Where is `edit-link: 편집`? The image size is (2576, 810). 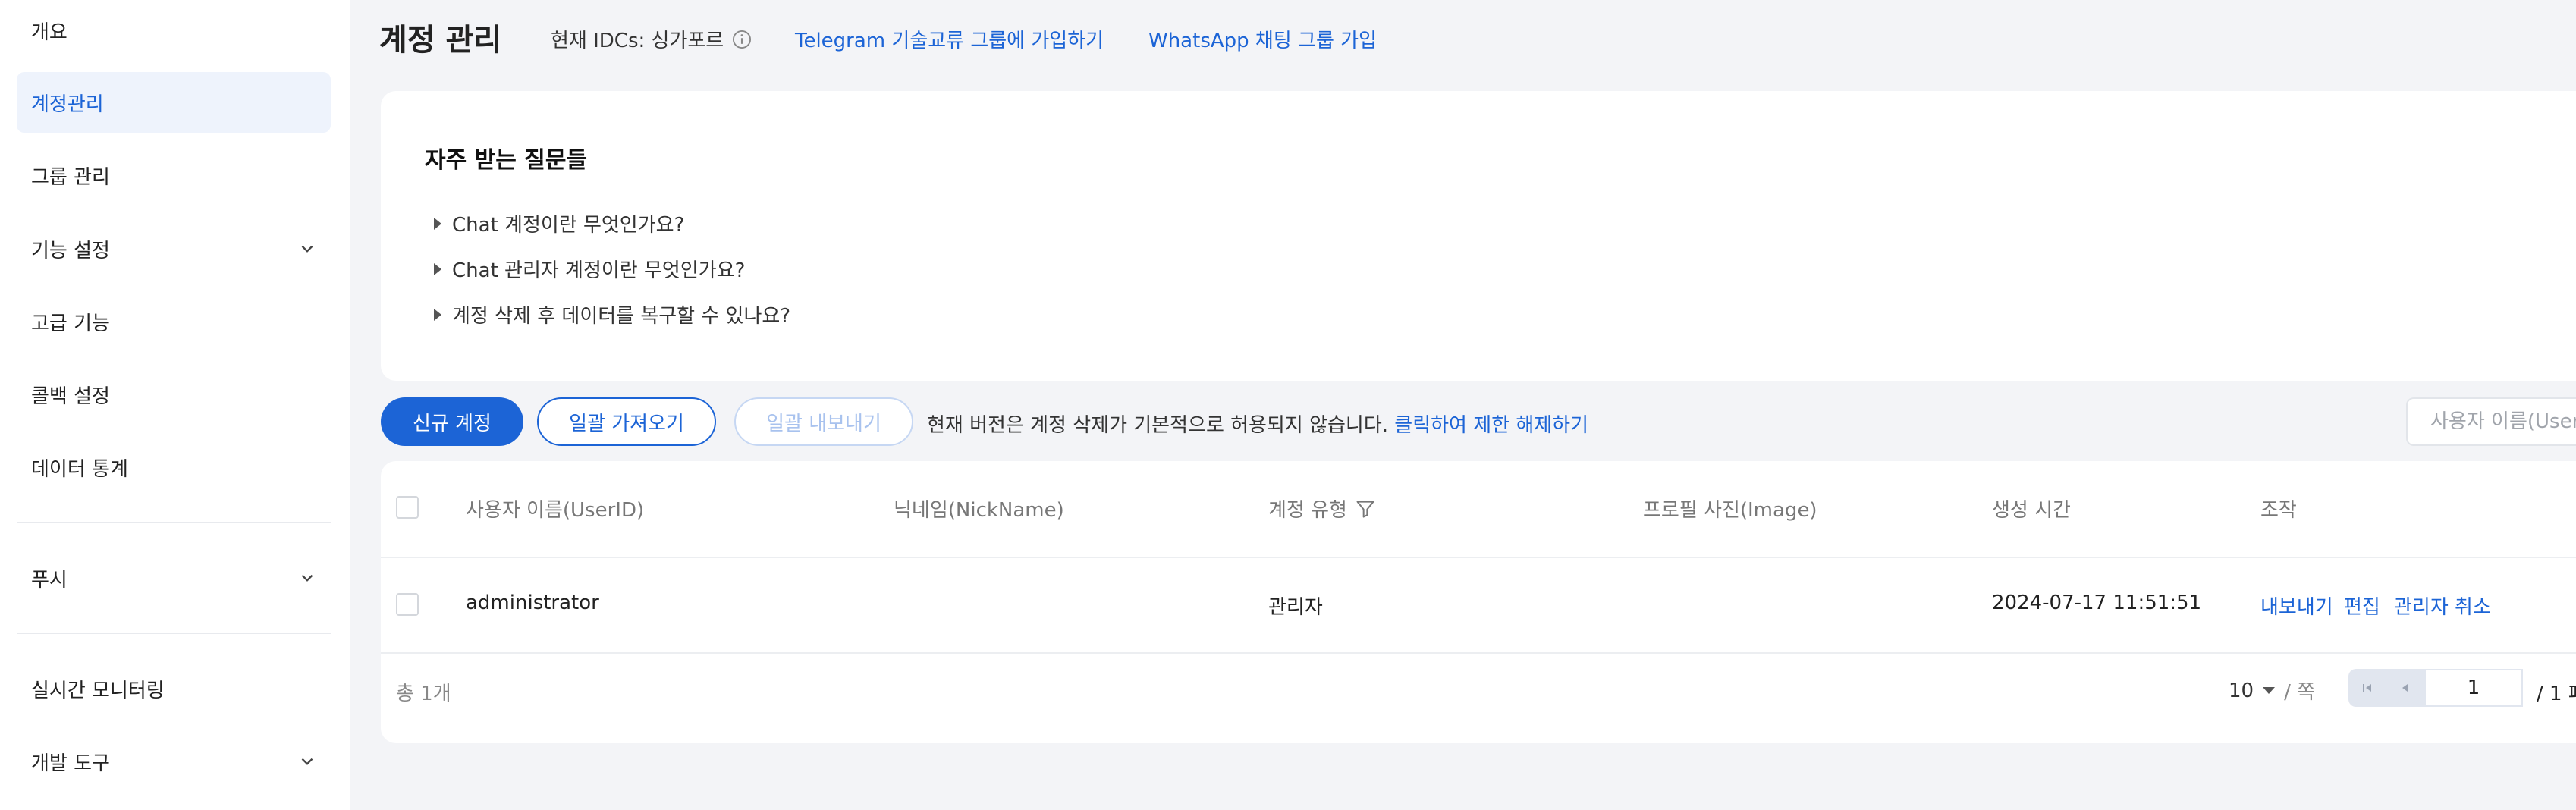 edit-link: 편집 is located at coordinates (2362, 606).